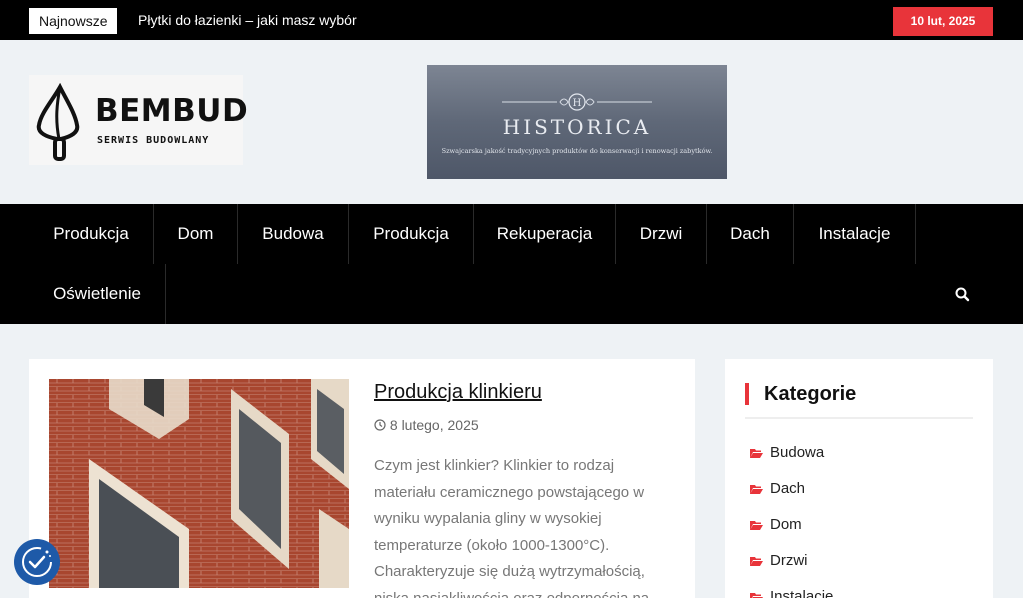 The height and width of the screenshot is (598, 1023). What do you see at coordinates (855, 234) in the screenshot?
I see `nav-item-instalacje: Instalacje` at bounding box center [855, 234].